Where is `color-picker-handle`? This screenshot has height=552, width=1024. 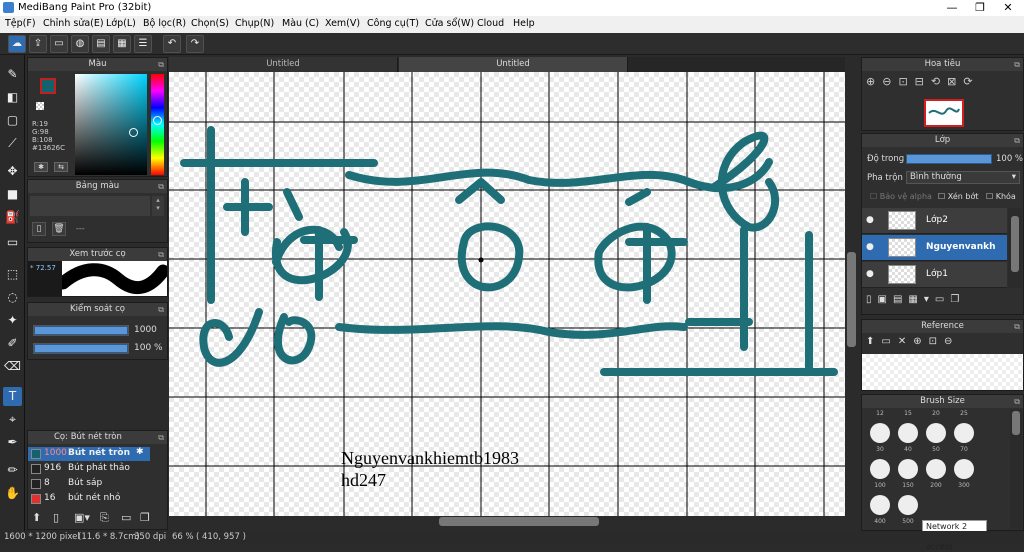
color-picker-handle is located at coordinates (133, 132).